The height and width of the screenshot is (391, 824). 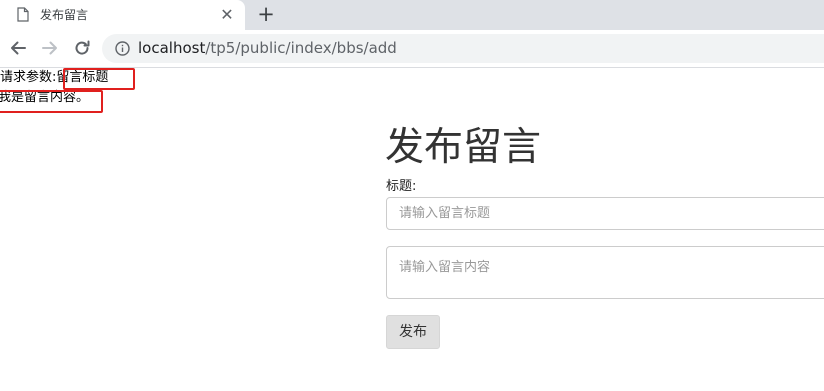 I want to click on forward-arrow-icon, so click(x=50, y=48).